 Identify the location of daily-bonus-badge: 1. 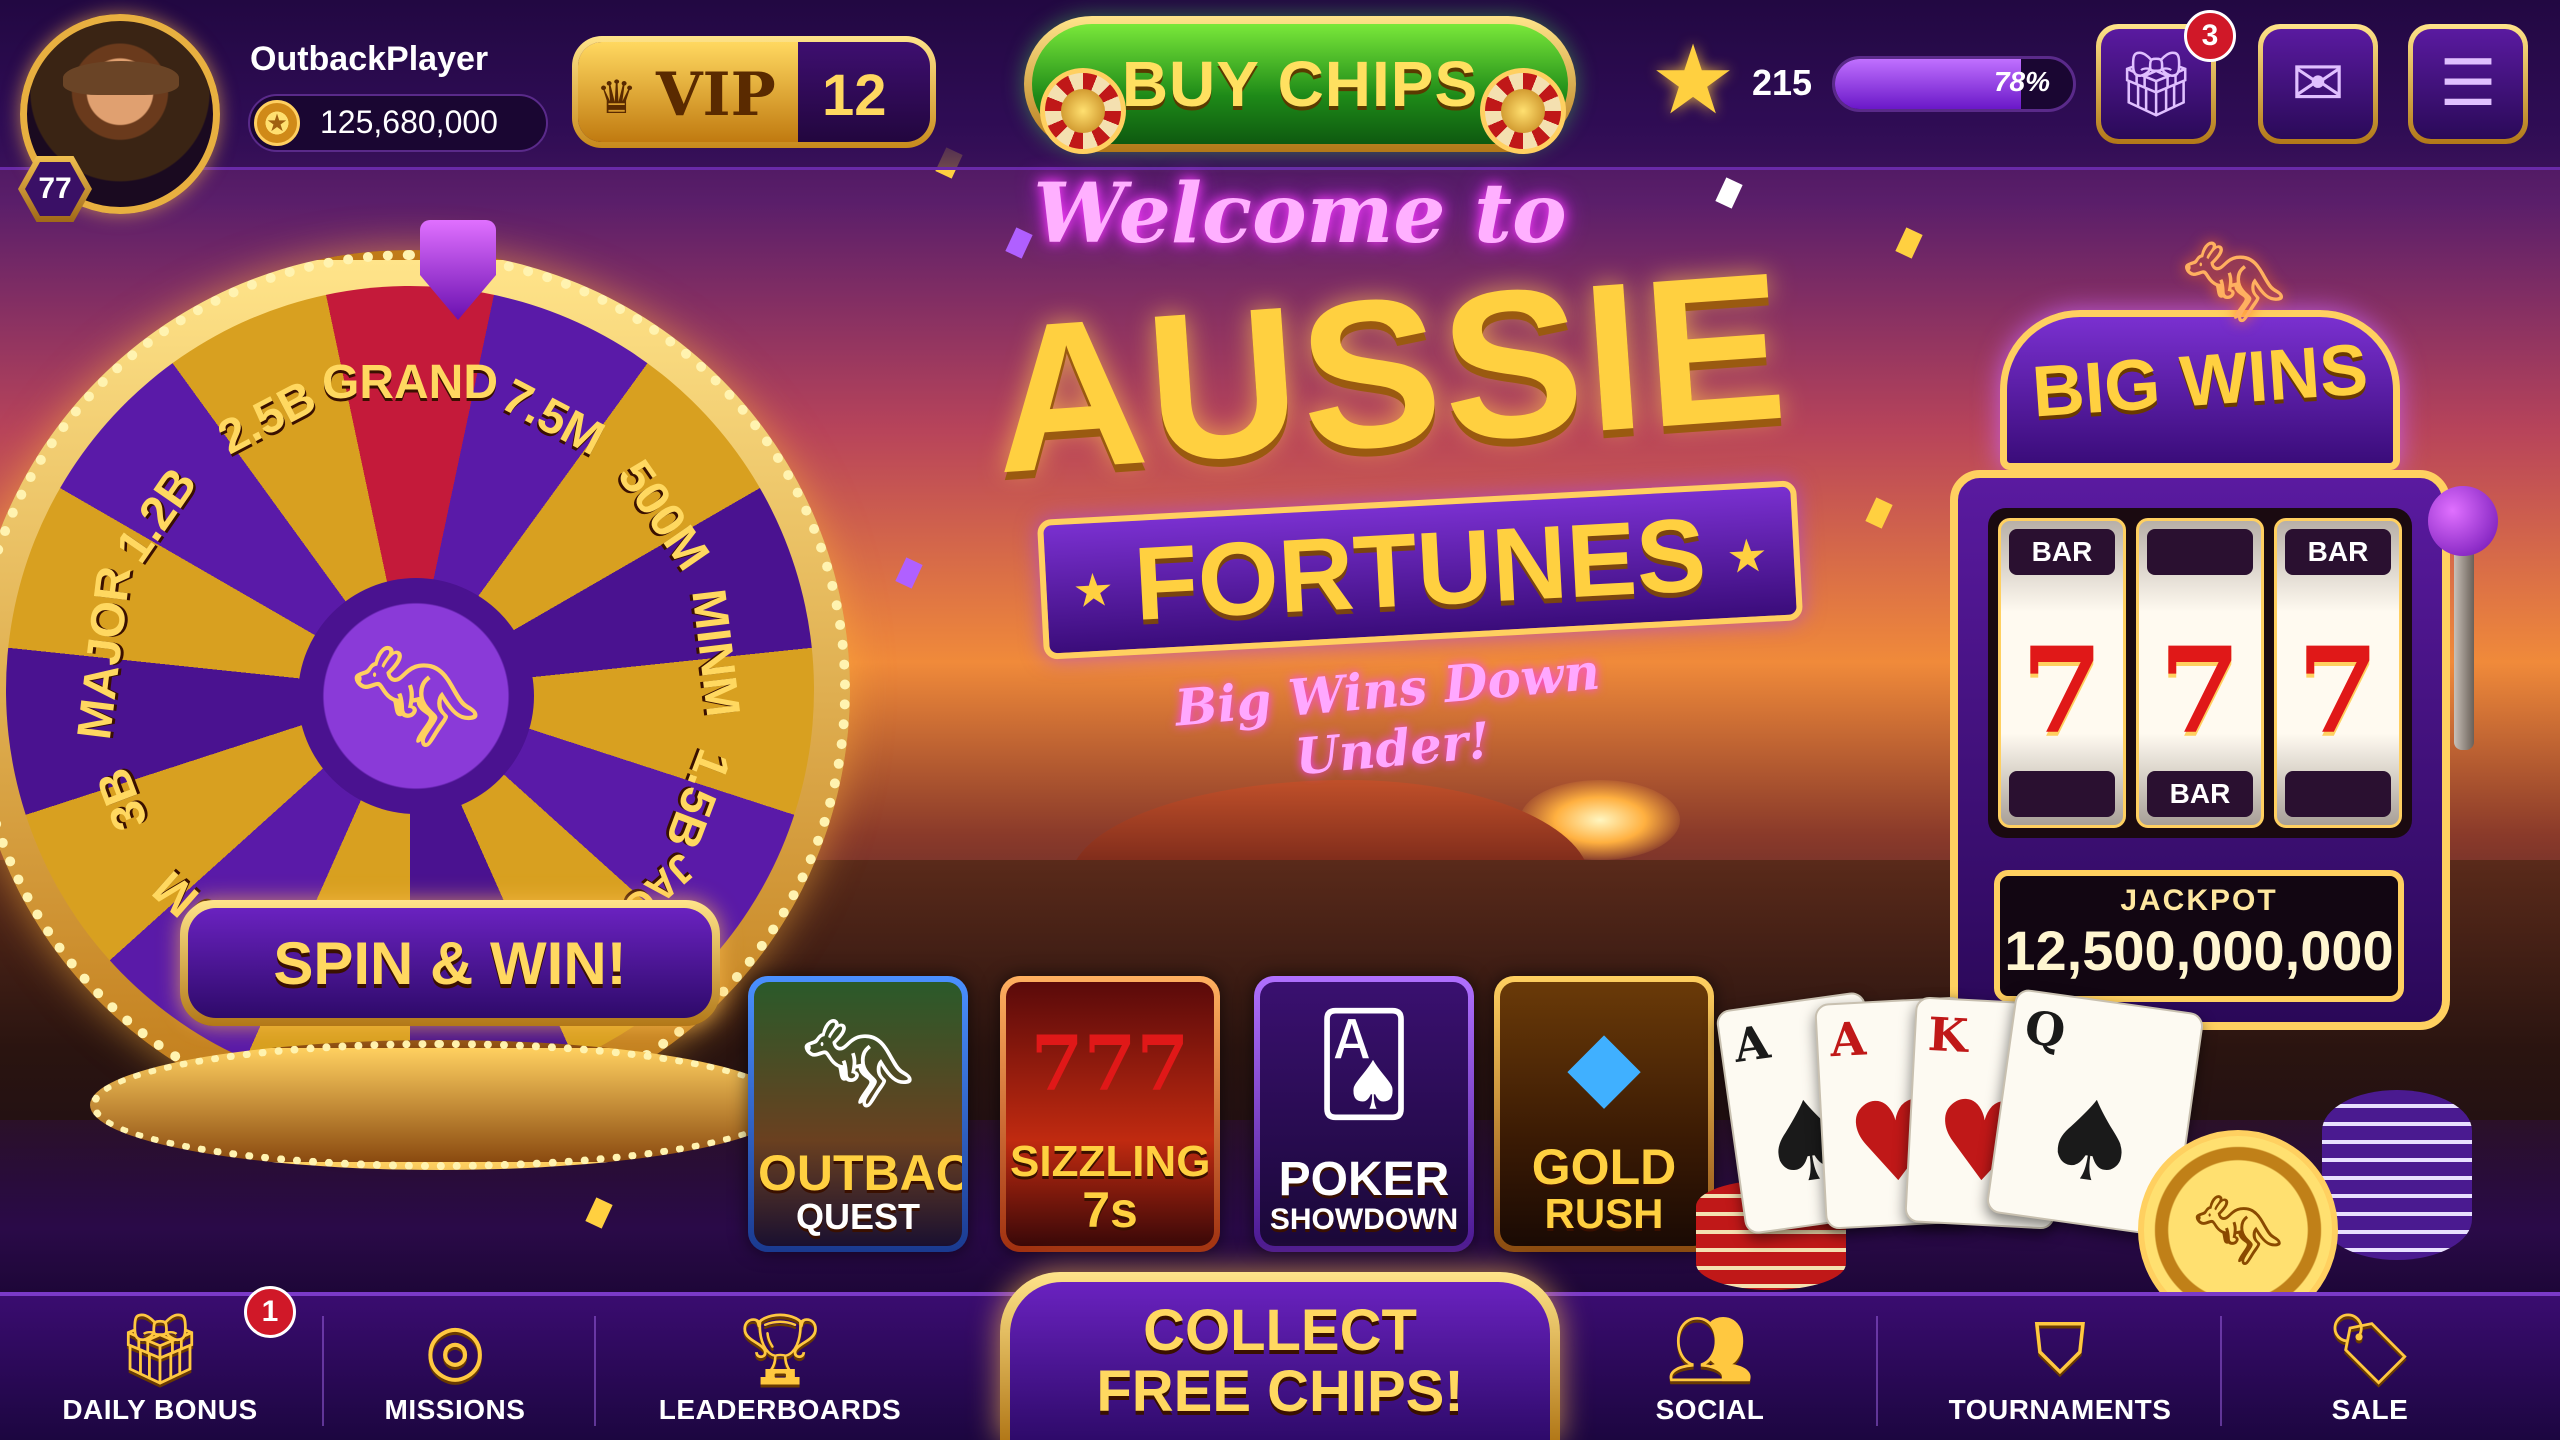
(270, 1312).